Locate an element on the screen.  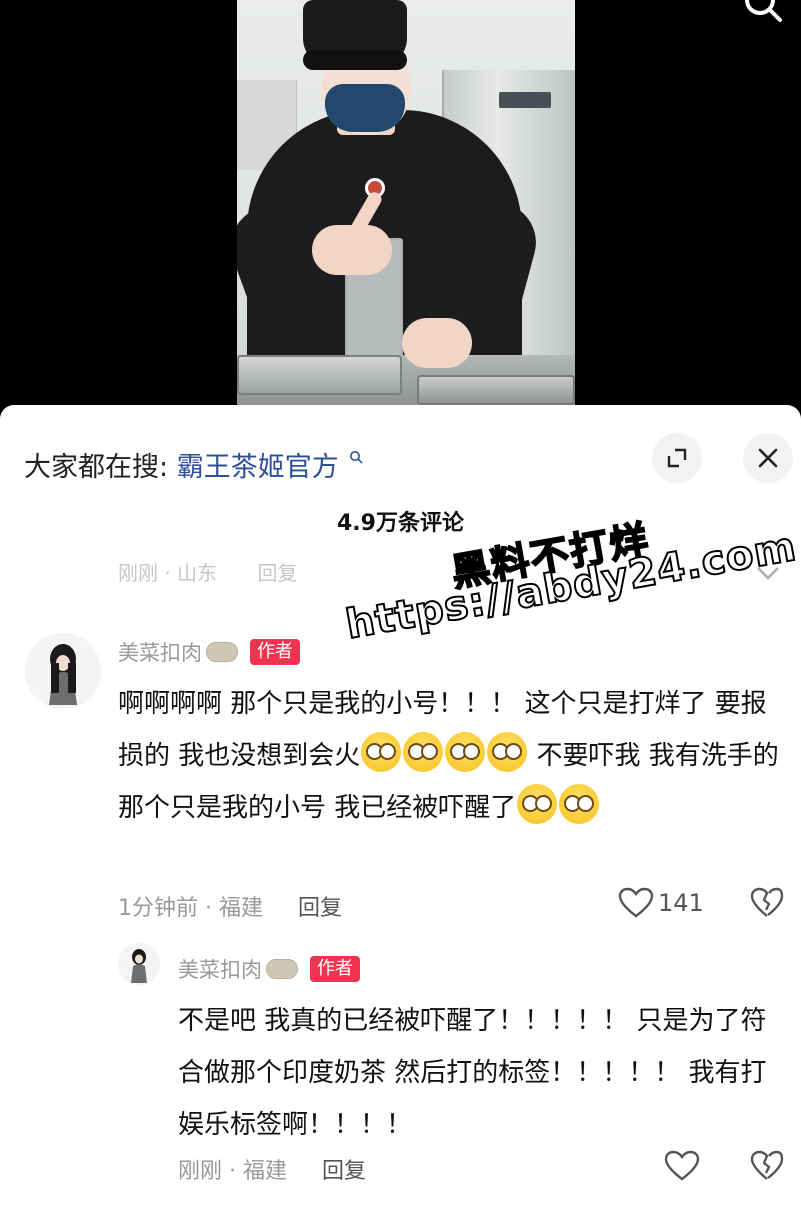
suggested-search-prefix: 大家都在搜: is located at coordinates (96, 467).